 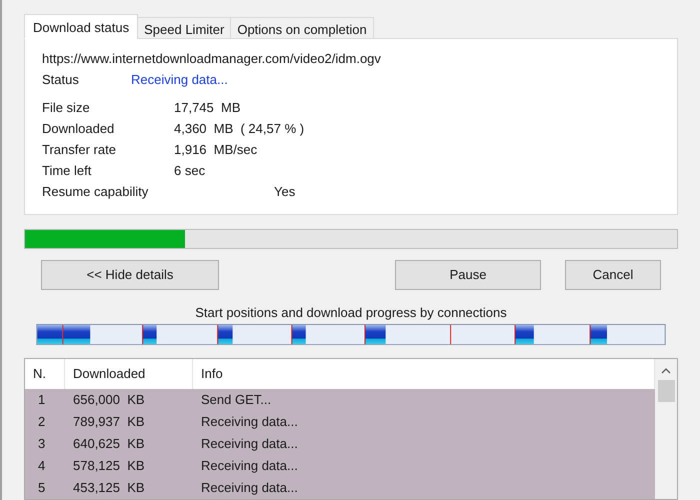 What do you see at coordinates (96, 192) in the screenshot?
I see `field-label: Resume capability` at bounding box center [96, 192].